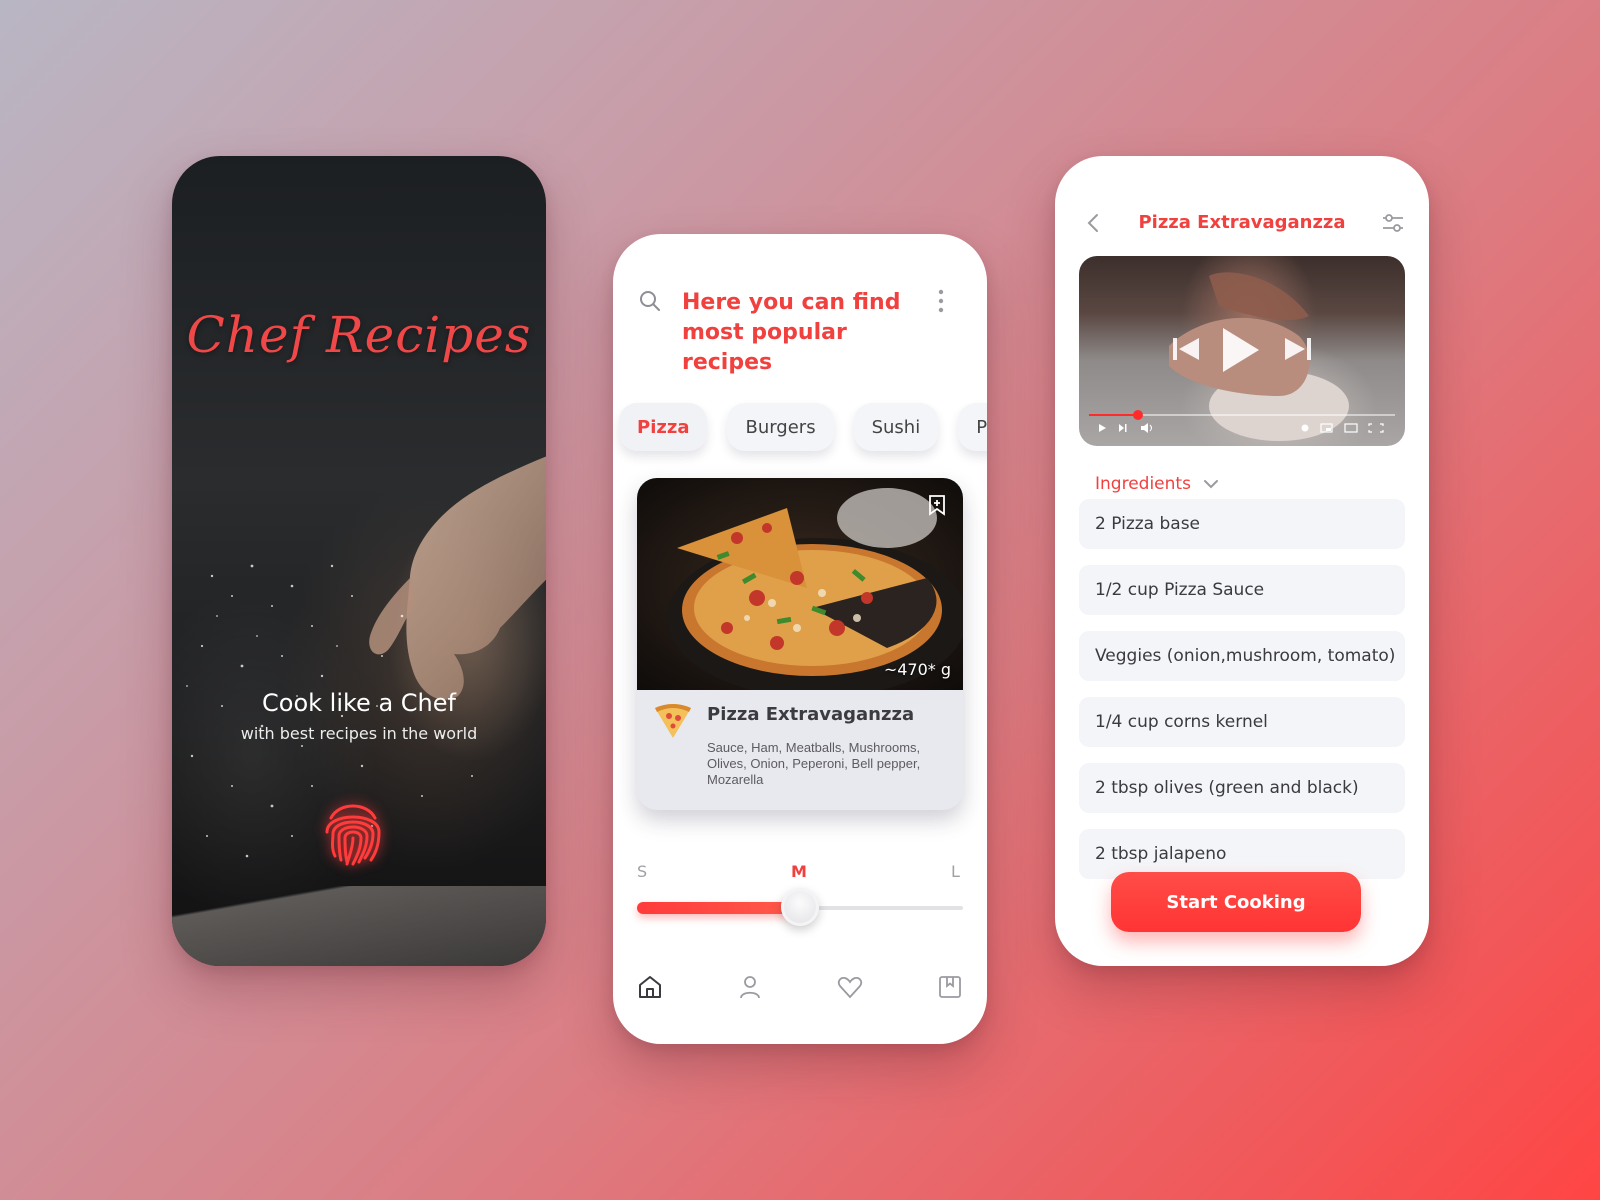 The width and height of the screenshot is (1600, 1200). Describe the element at coordinates (1298, 349) in the screenshot. I see `skip-next-icon` at that location.